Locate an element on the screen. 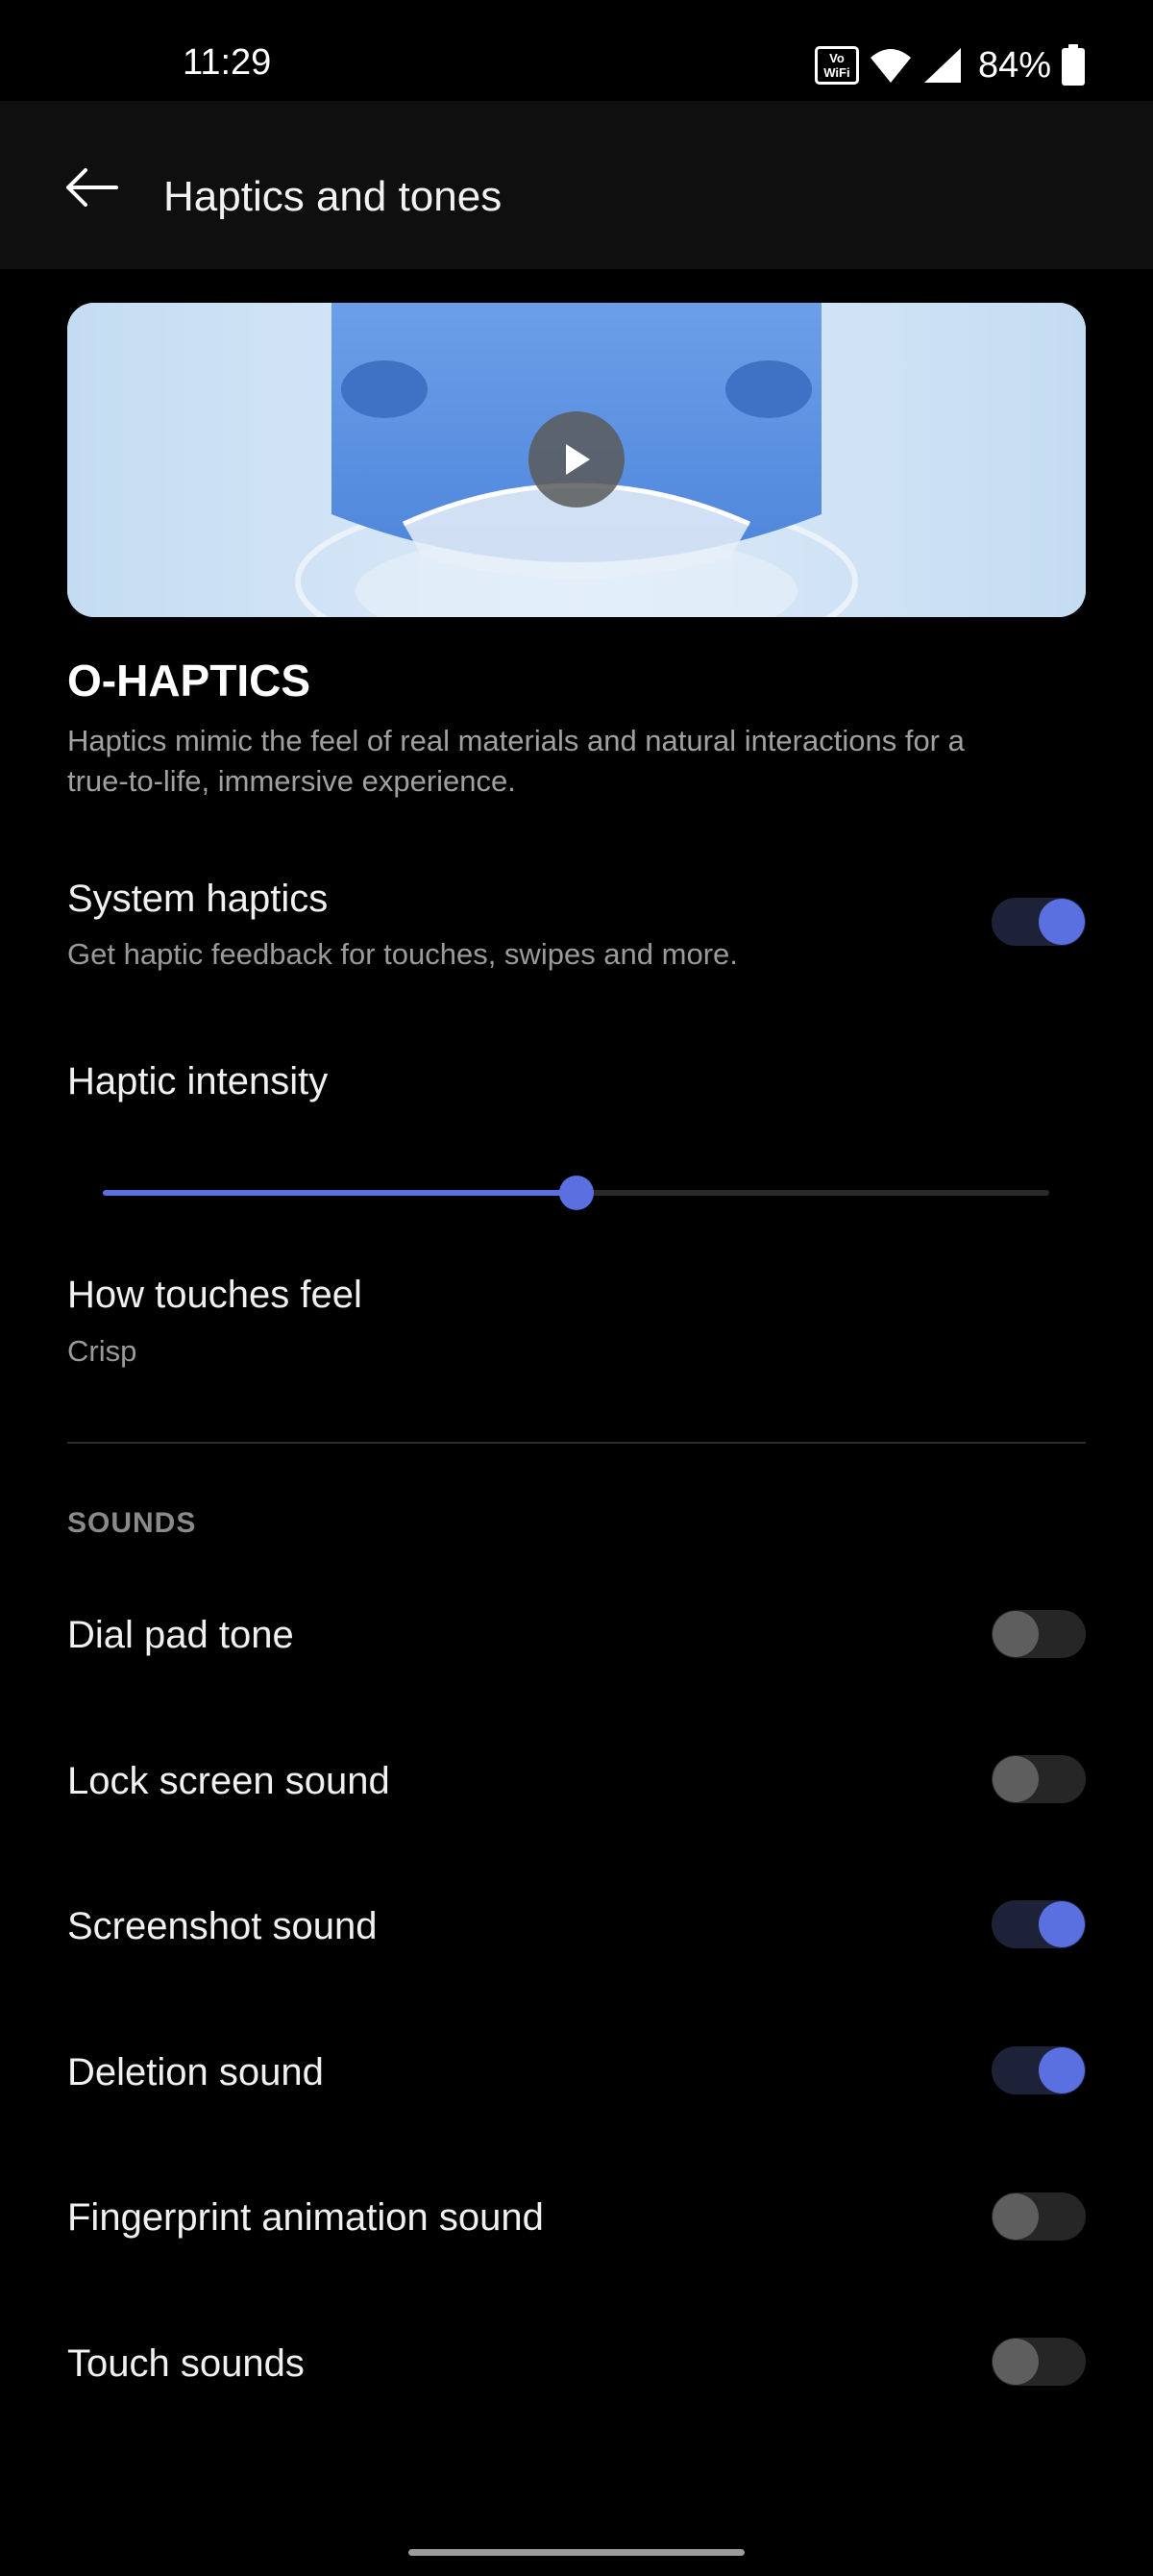 The height and width of the screenshot is (2576, 1153). sound-row-label: Screenshot sound is located at coordinates (223, 1926).